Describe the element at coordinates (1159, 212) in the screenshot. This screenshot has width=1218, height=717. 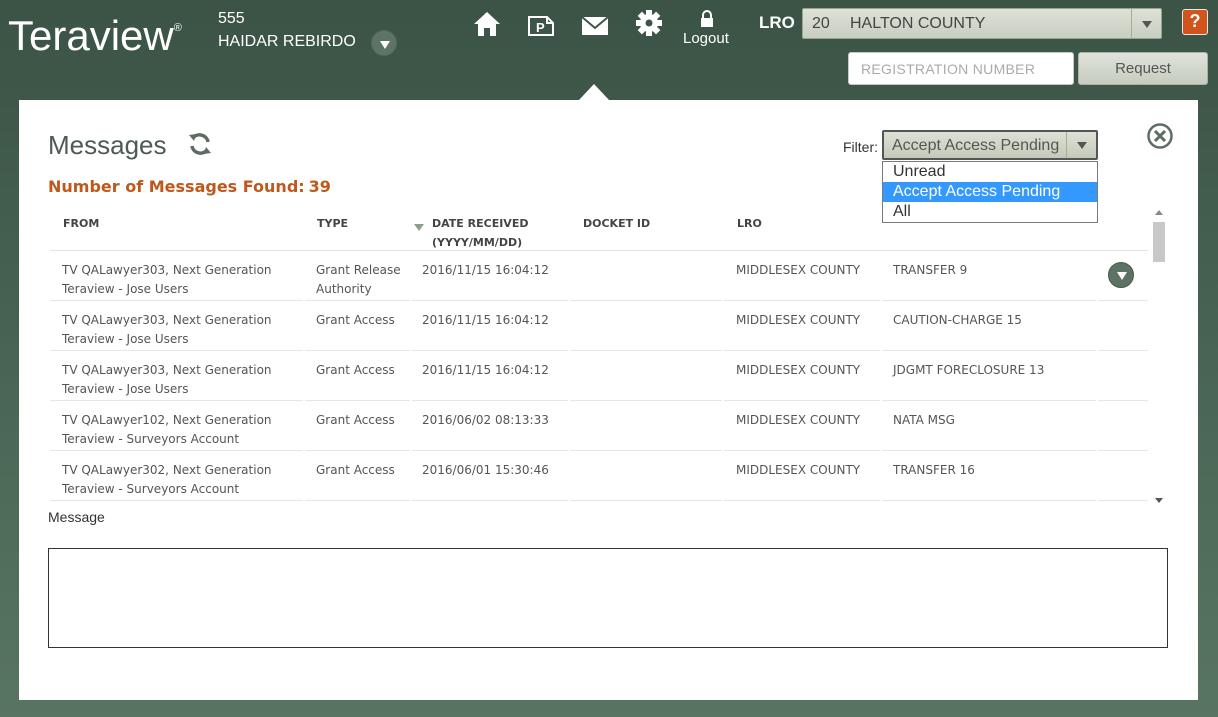
I see `scroll-up-icon` at that location.